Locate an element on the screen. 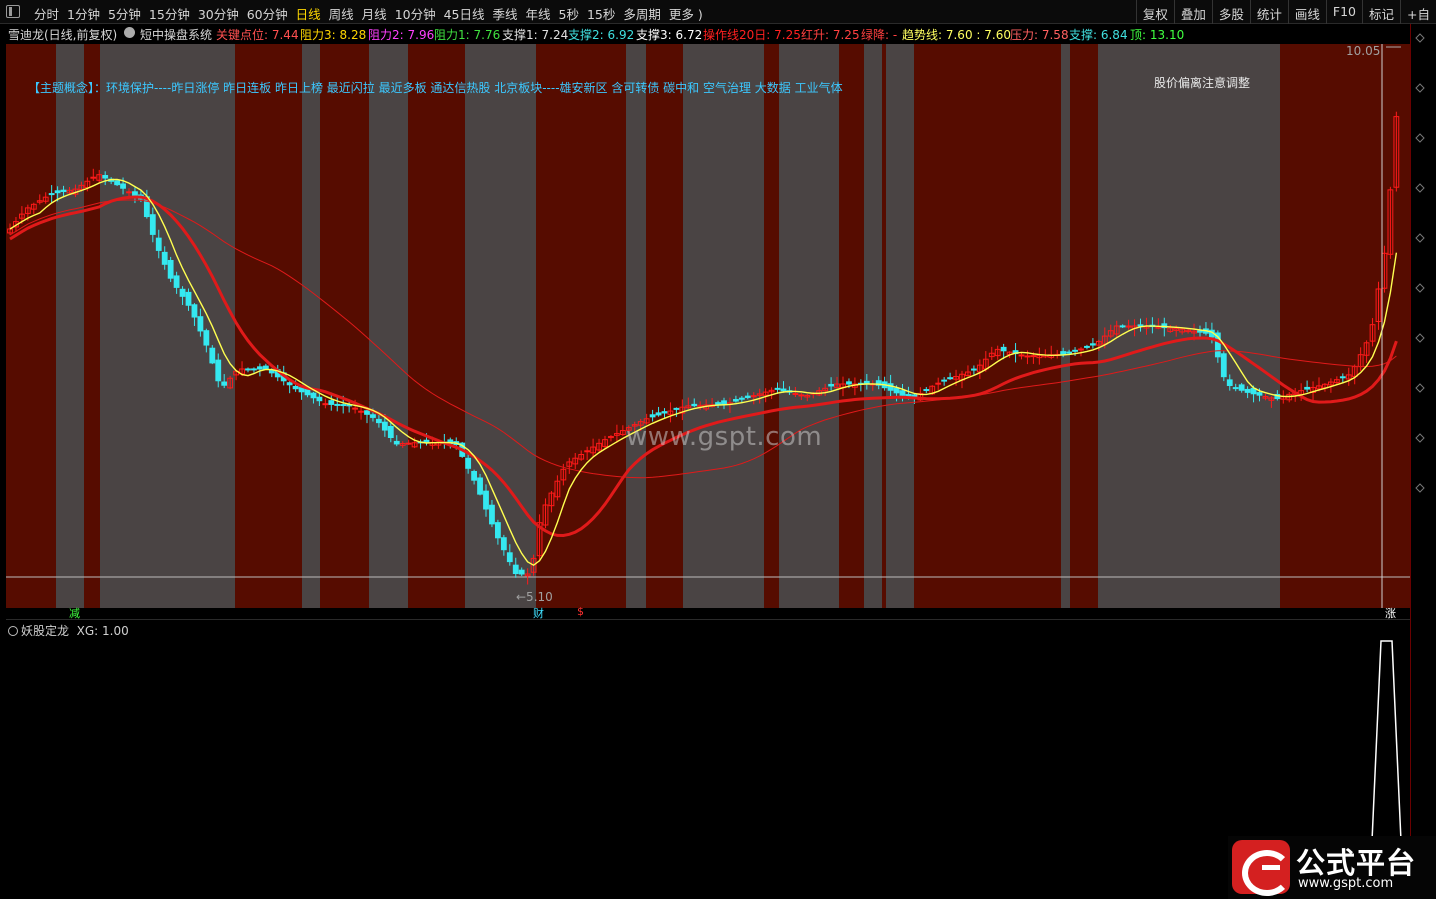 The height and width of the screenshot is (899, 1436). event-dividend-marker: $ is located at coordinates (580, 611).